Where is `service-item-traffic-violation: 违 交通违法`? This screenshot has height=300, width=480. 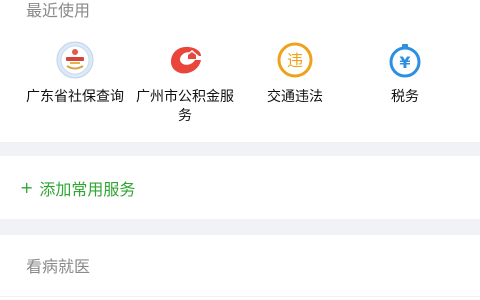 service-item-traffic-violation: 违 交通违法 is located at coordinates (295, 90).